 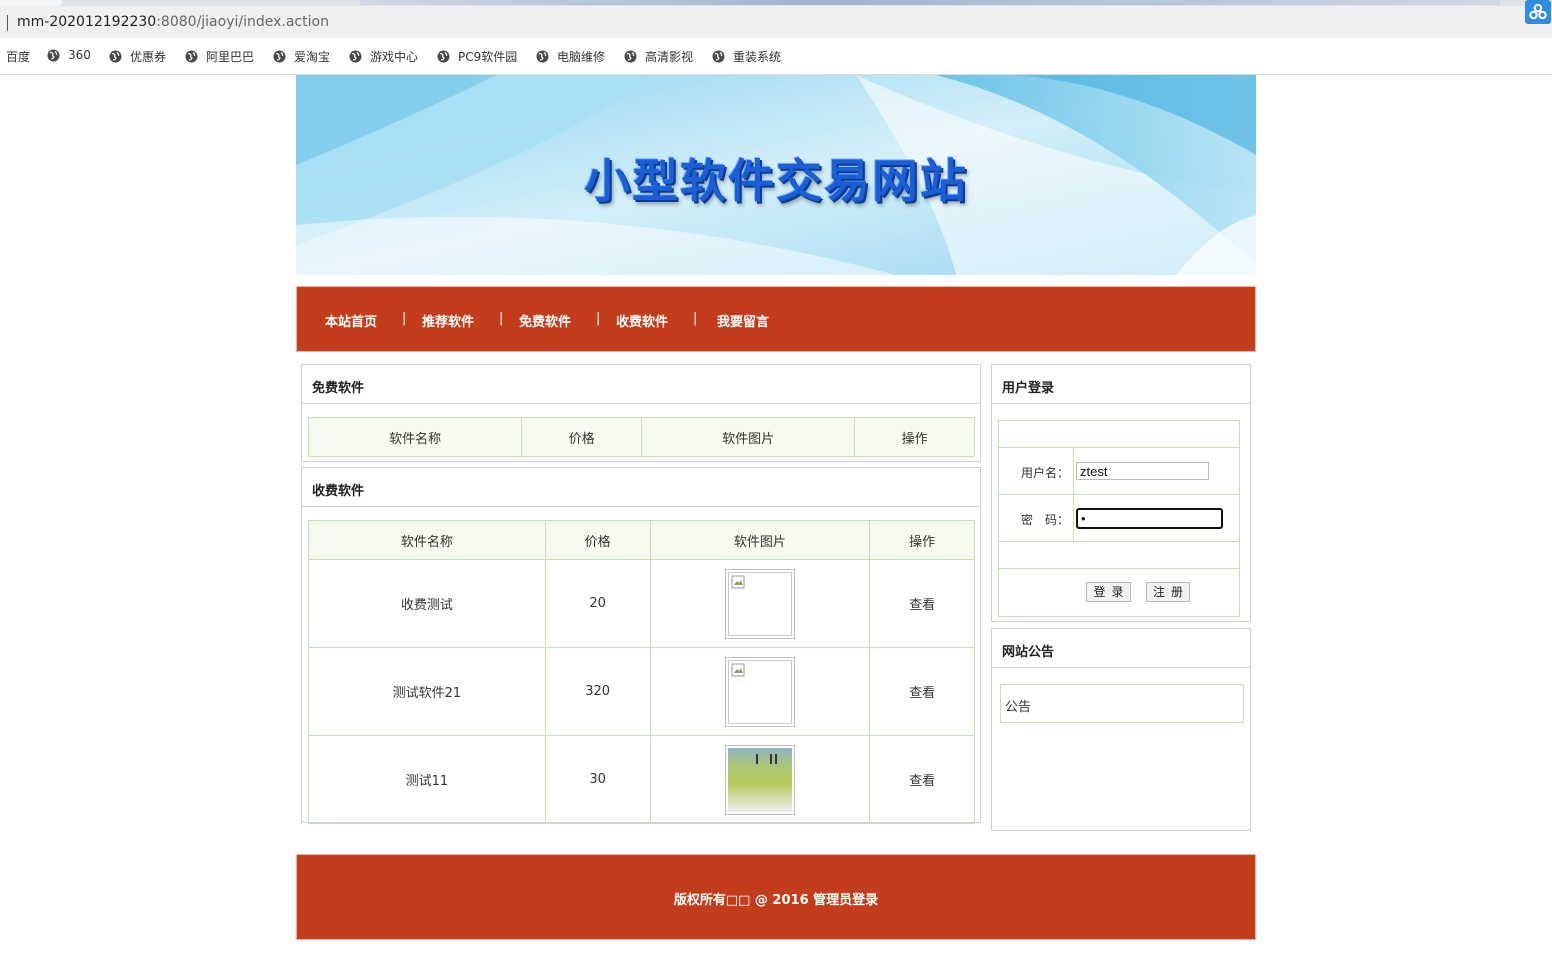 What do you see at coordinates (427, 691) in the screenshot?
I see `software-name: 测试软件21` at bounding box center [427, 691].